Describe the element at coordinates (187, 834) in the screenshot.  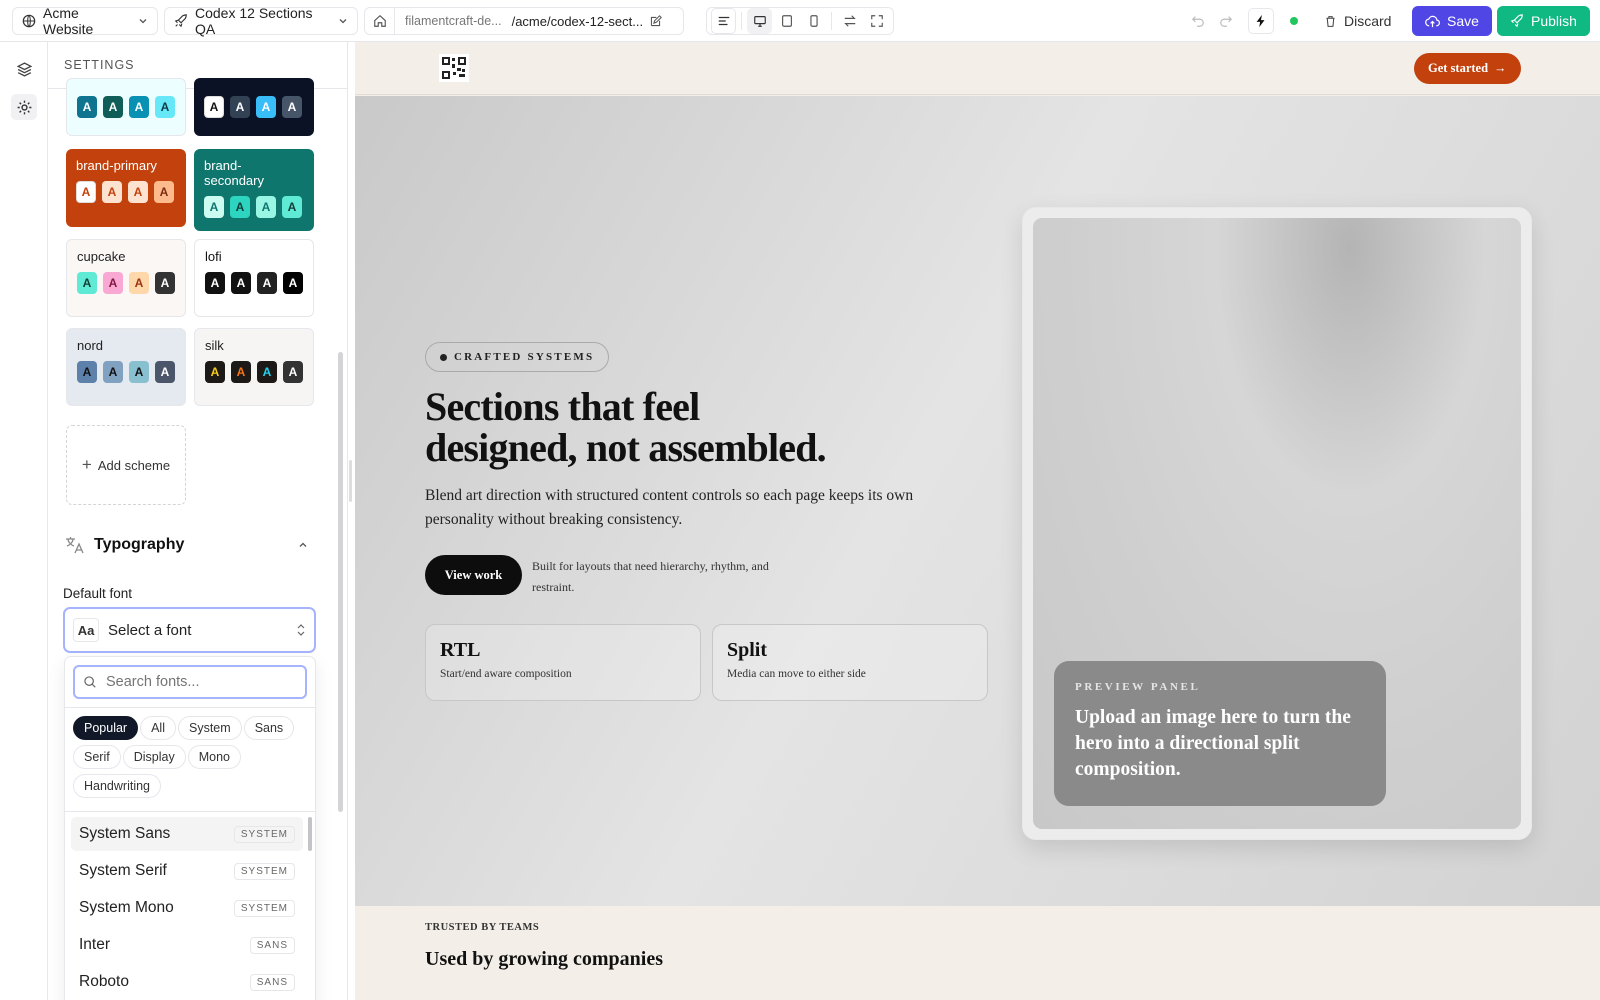
I see `font-option: System Sans SYSTEM` at that location.